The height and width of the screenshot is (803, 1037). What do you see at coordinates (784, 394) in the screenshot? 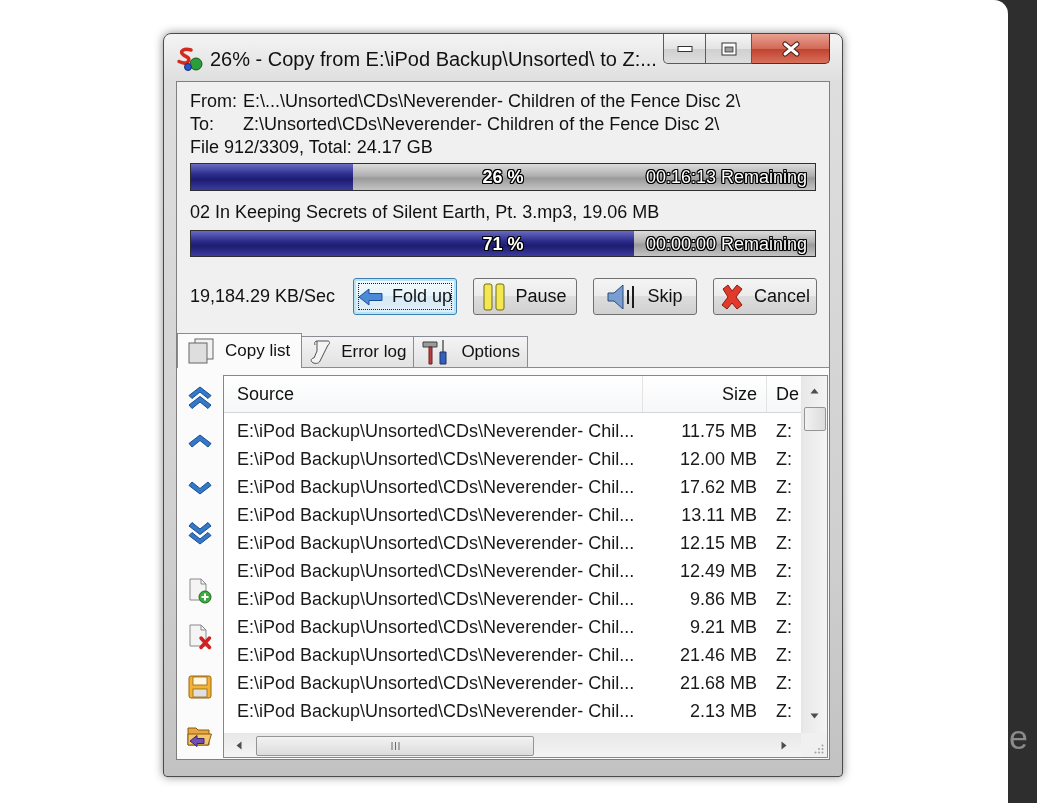
I see `column-header: De` at bounding box center [784, 394].